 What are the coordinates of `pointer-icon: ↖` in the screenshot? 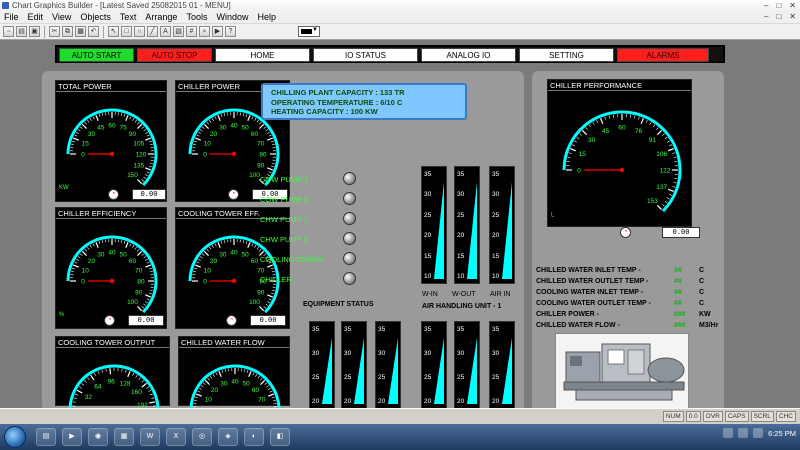 It's located at (113, 31).